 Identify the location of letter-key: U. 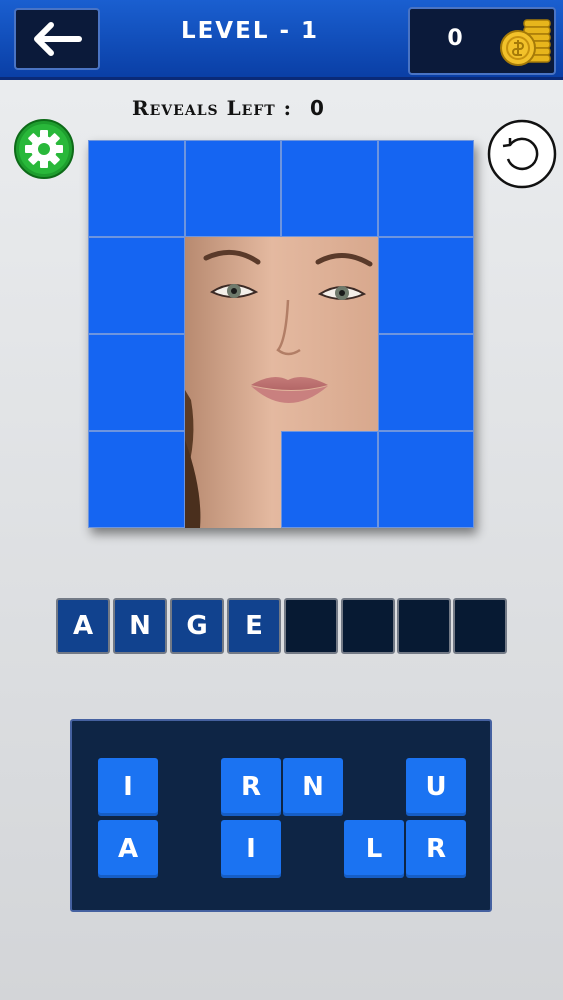
(436, 787).